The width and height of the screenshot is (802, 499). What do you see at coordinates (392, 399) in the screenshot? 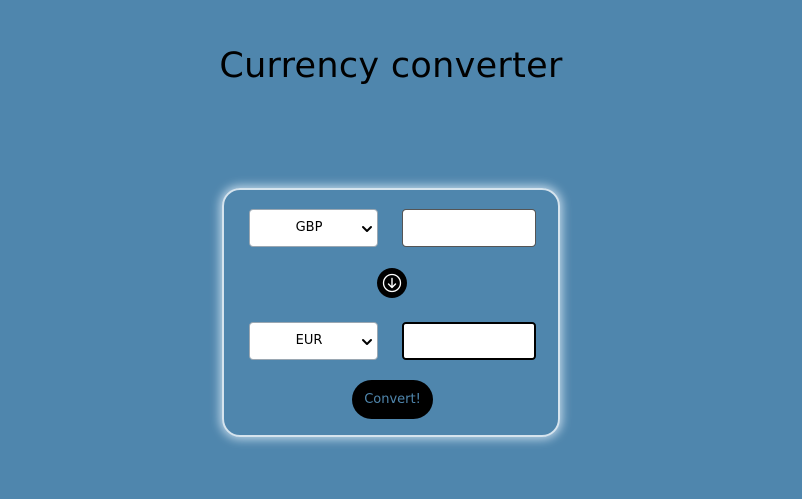
I see `convert-button: Convert!` at bounding box center [392, 399].